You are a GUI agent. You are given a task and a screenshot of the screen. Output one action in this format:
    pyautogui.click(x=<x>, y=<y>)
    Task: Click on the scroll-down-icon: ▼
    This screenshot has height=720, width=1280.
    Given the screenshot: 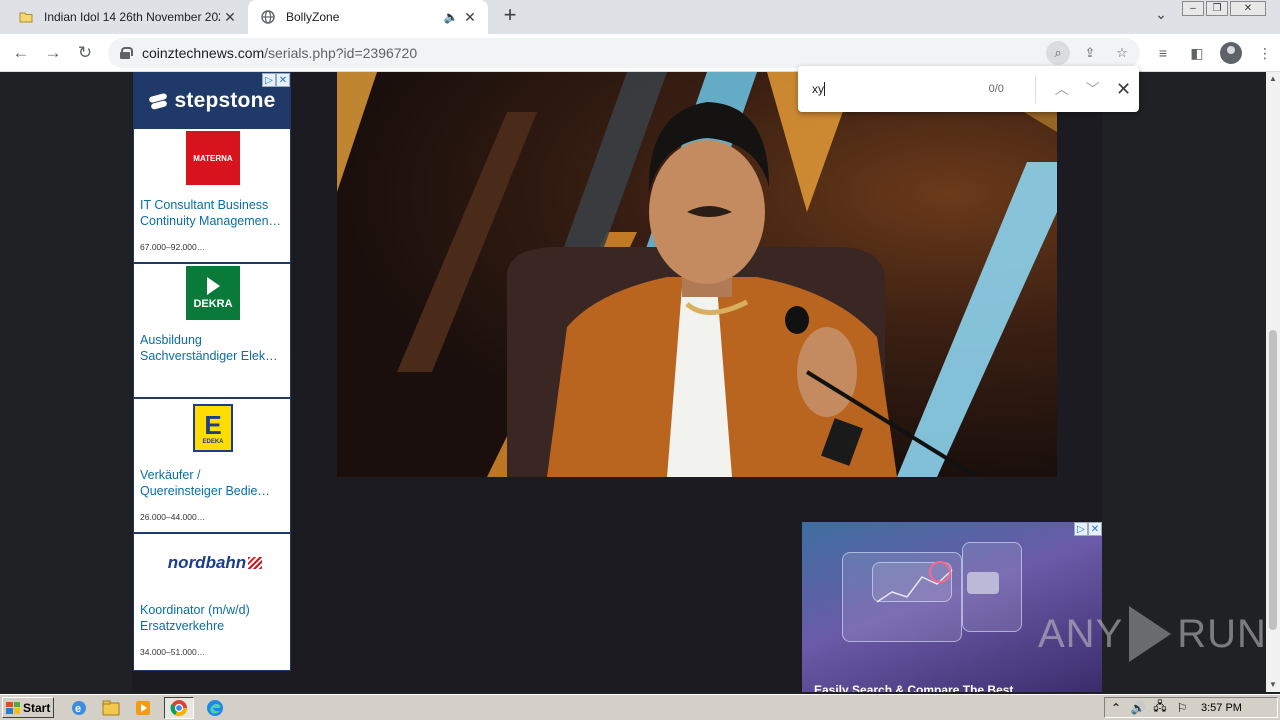 What is the action you would take?
    pyautogui.click(x=1273, y=685)
    